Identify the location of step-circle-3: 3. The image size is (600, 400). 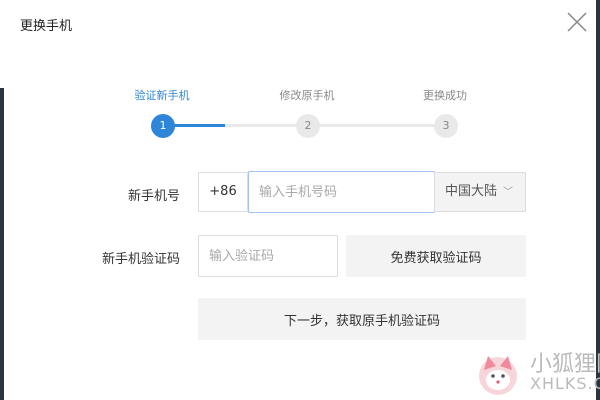
(446, 126).